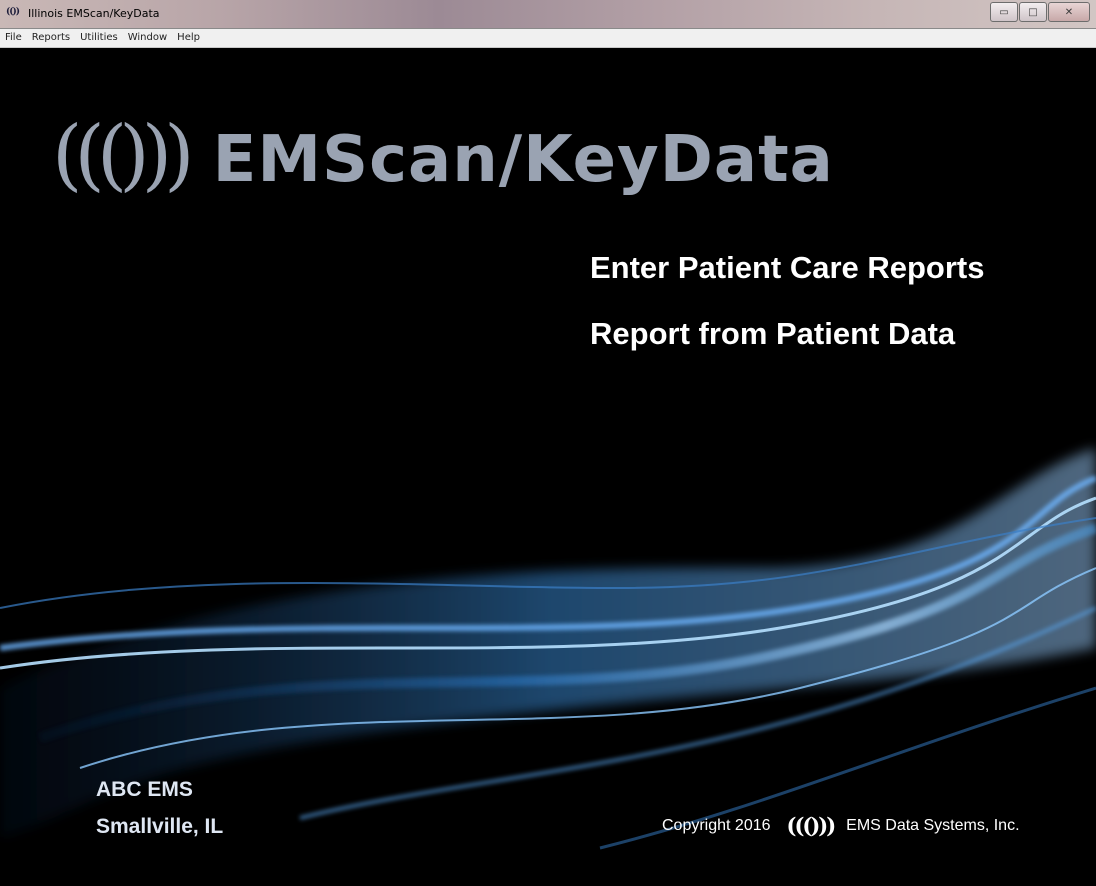  Describe the element at coordinates (188, 38) in the screenshot. I see `menu-help: Help` at that location.